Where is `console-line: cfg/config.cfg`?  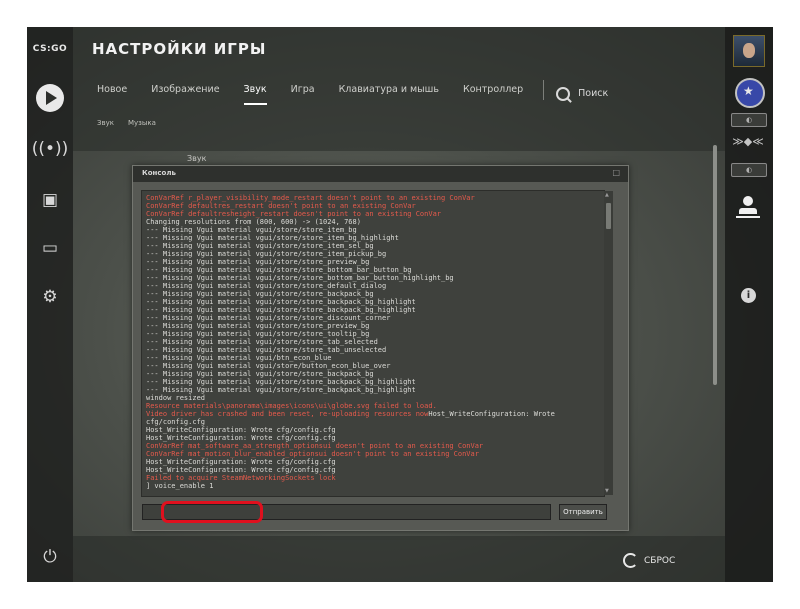 console-line: cfg/config.cfg is located at coordinates (176, 422).